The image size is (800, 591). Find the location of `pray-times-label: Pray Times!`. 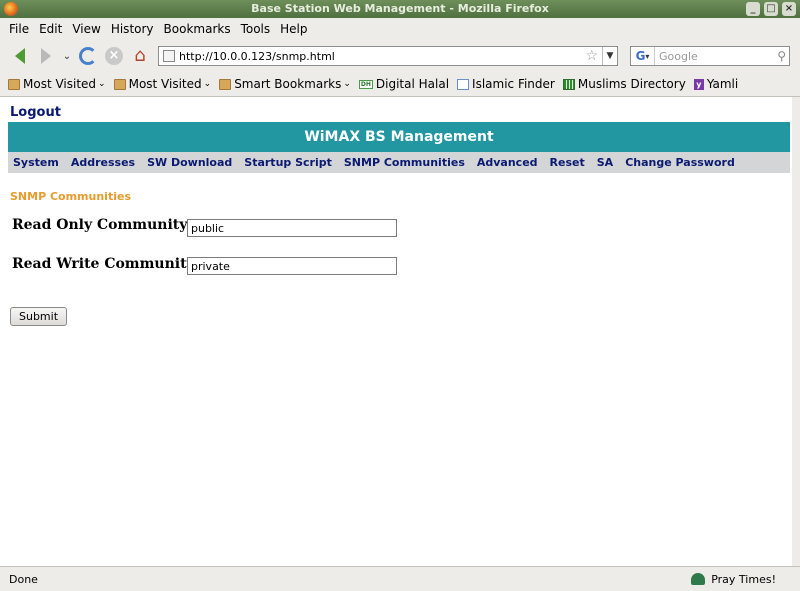

pray-times-label: Pray Times! is located at coordinates (743, 579).